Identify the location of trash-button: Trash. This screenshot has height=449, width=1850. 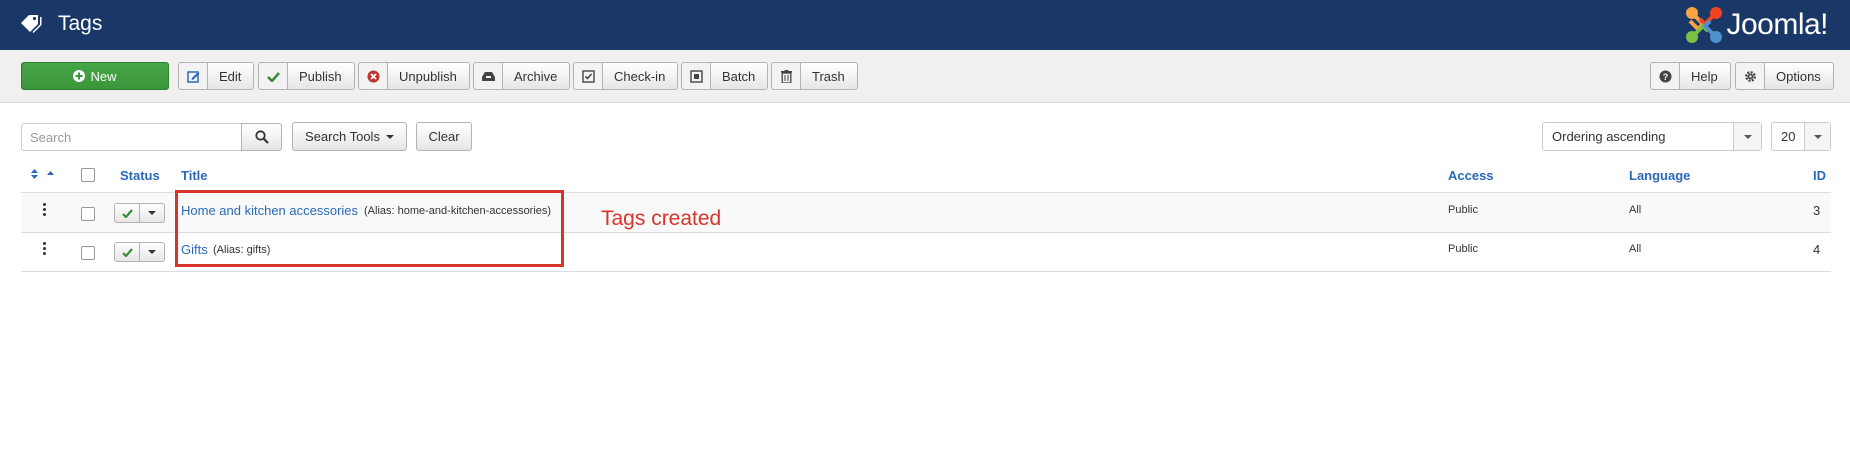
(814, 76).